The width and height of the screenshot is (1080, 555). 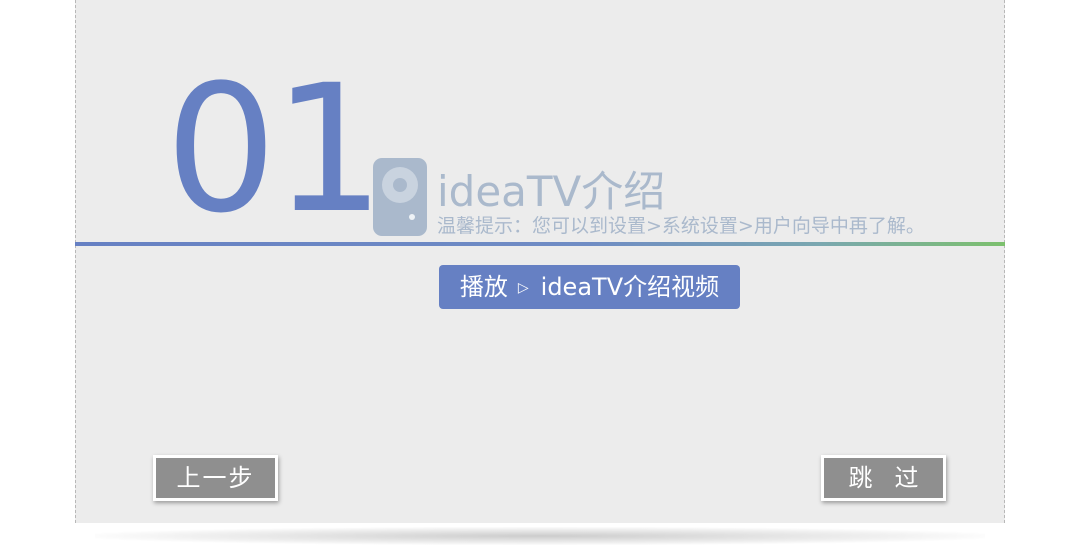 I want to click on remote-dpad, so click(x=400, y=185).